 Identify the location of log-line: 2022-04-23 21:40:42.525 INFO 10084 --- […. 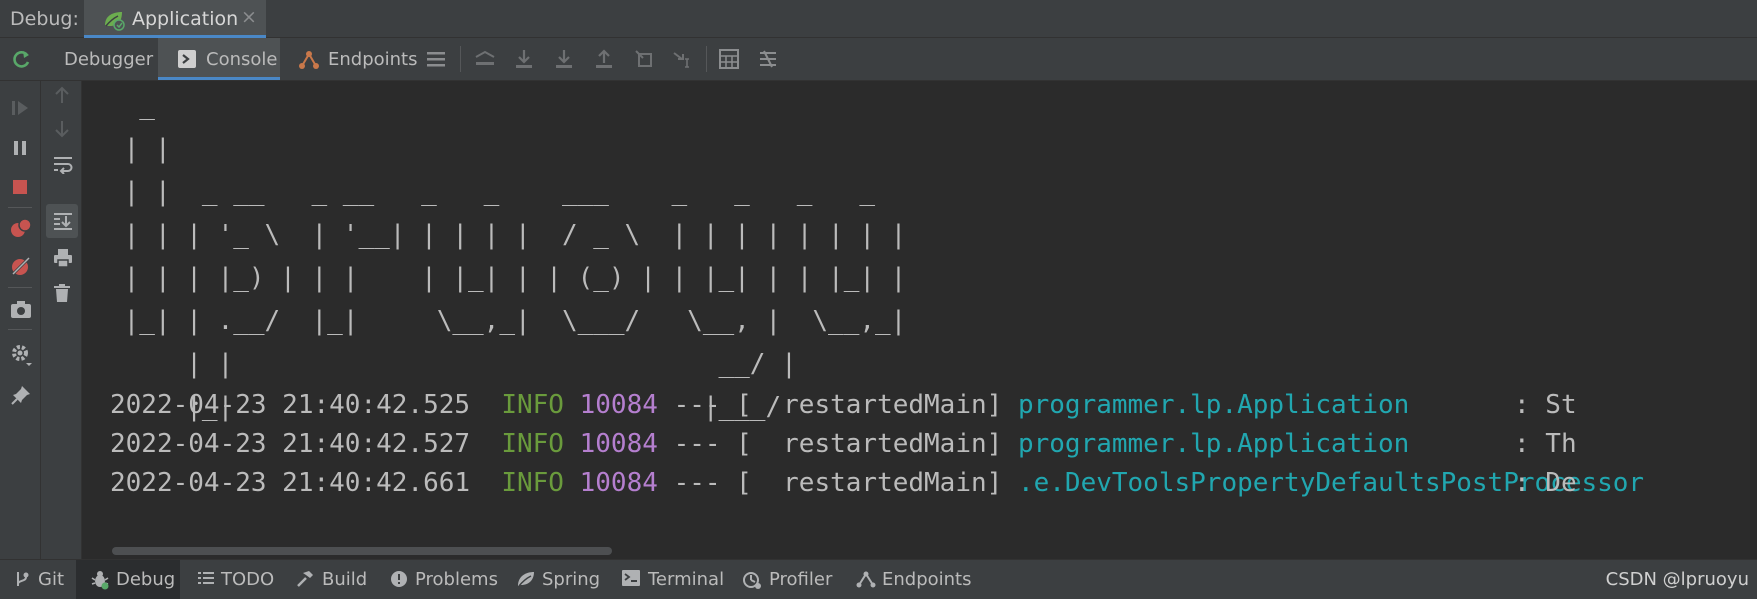
(759, 405).